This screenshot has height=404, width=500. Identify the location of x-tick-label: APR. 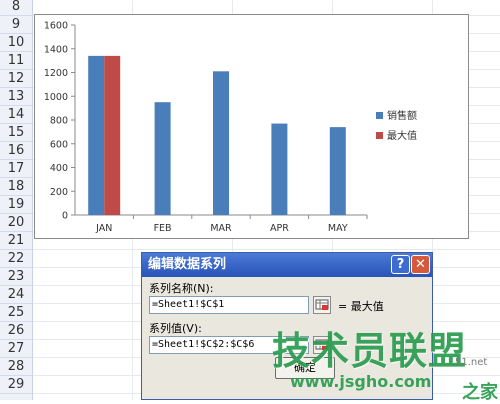
(279, 228).